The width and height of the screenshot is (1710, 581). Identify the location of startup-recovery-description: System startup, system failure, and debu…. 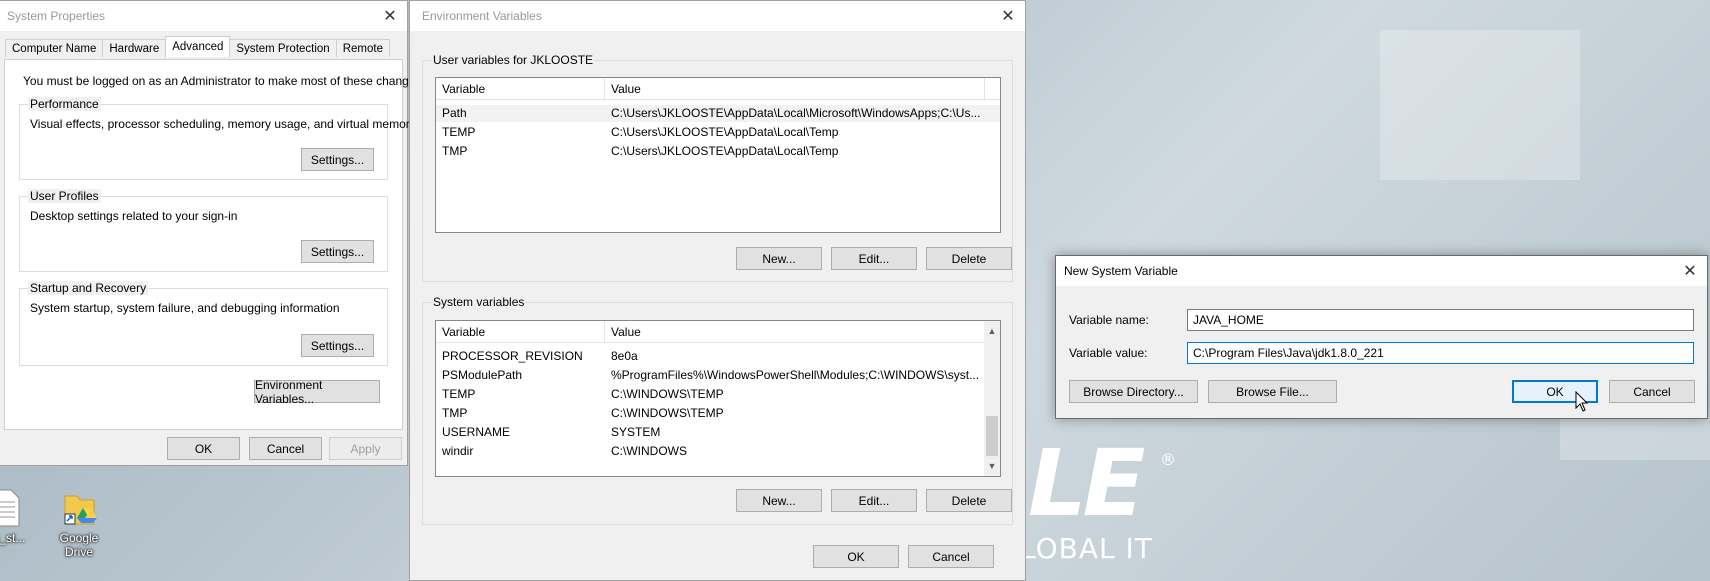
(185, 308).